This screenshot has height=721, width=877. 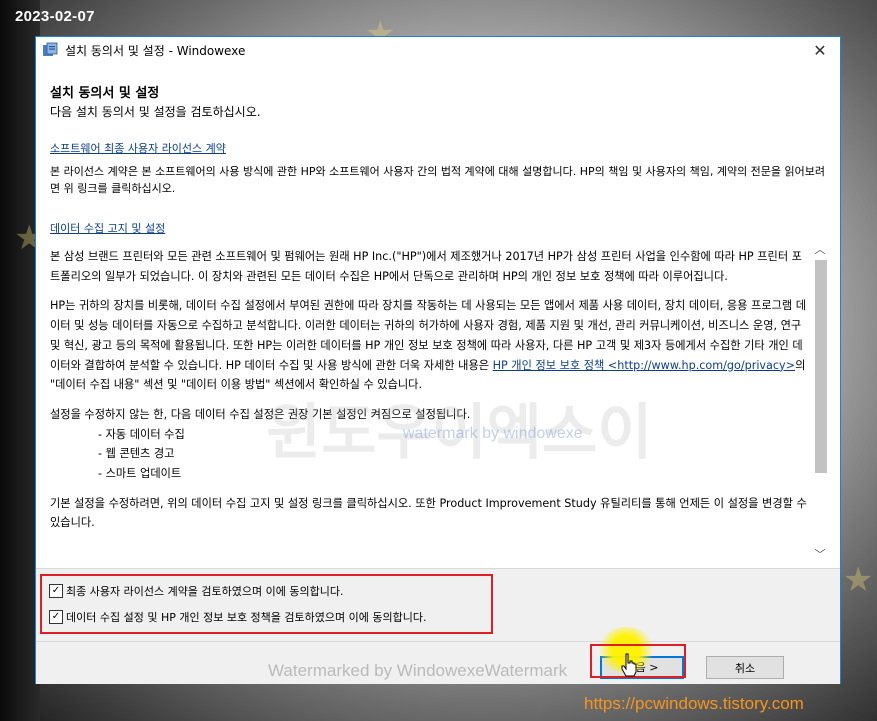 What do you see at coordinates (20, 360) in the screenshot?
I see `desktop-background` at bounding box center [20, 360].